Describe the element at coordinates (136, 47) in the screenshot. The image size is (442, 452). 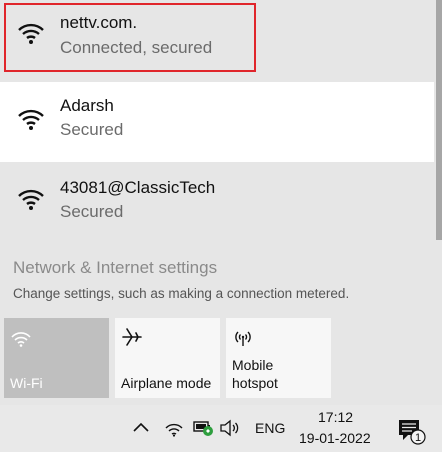
I see `network-status: Connected, secured` at that location.